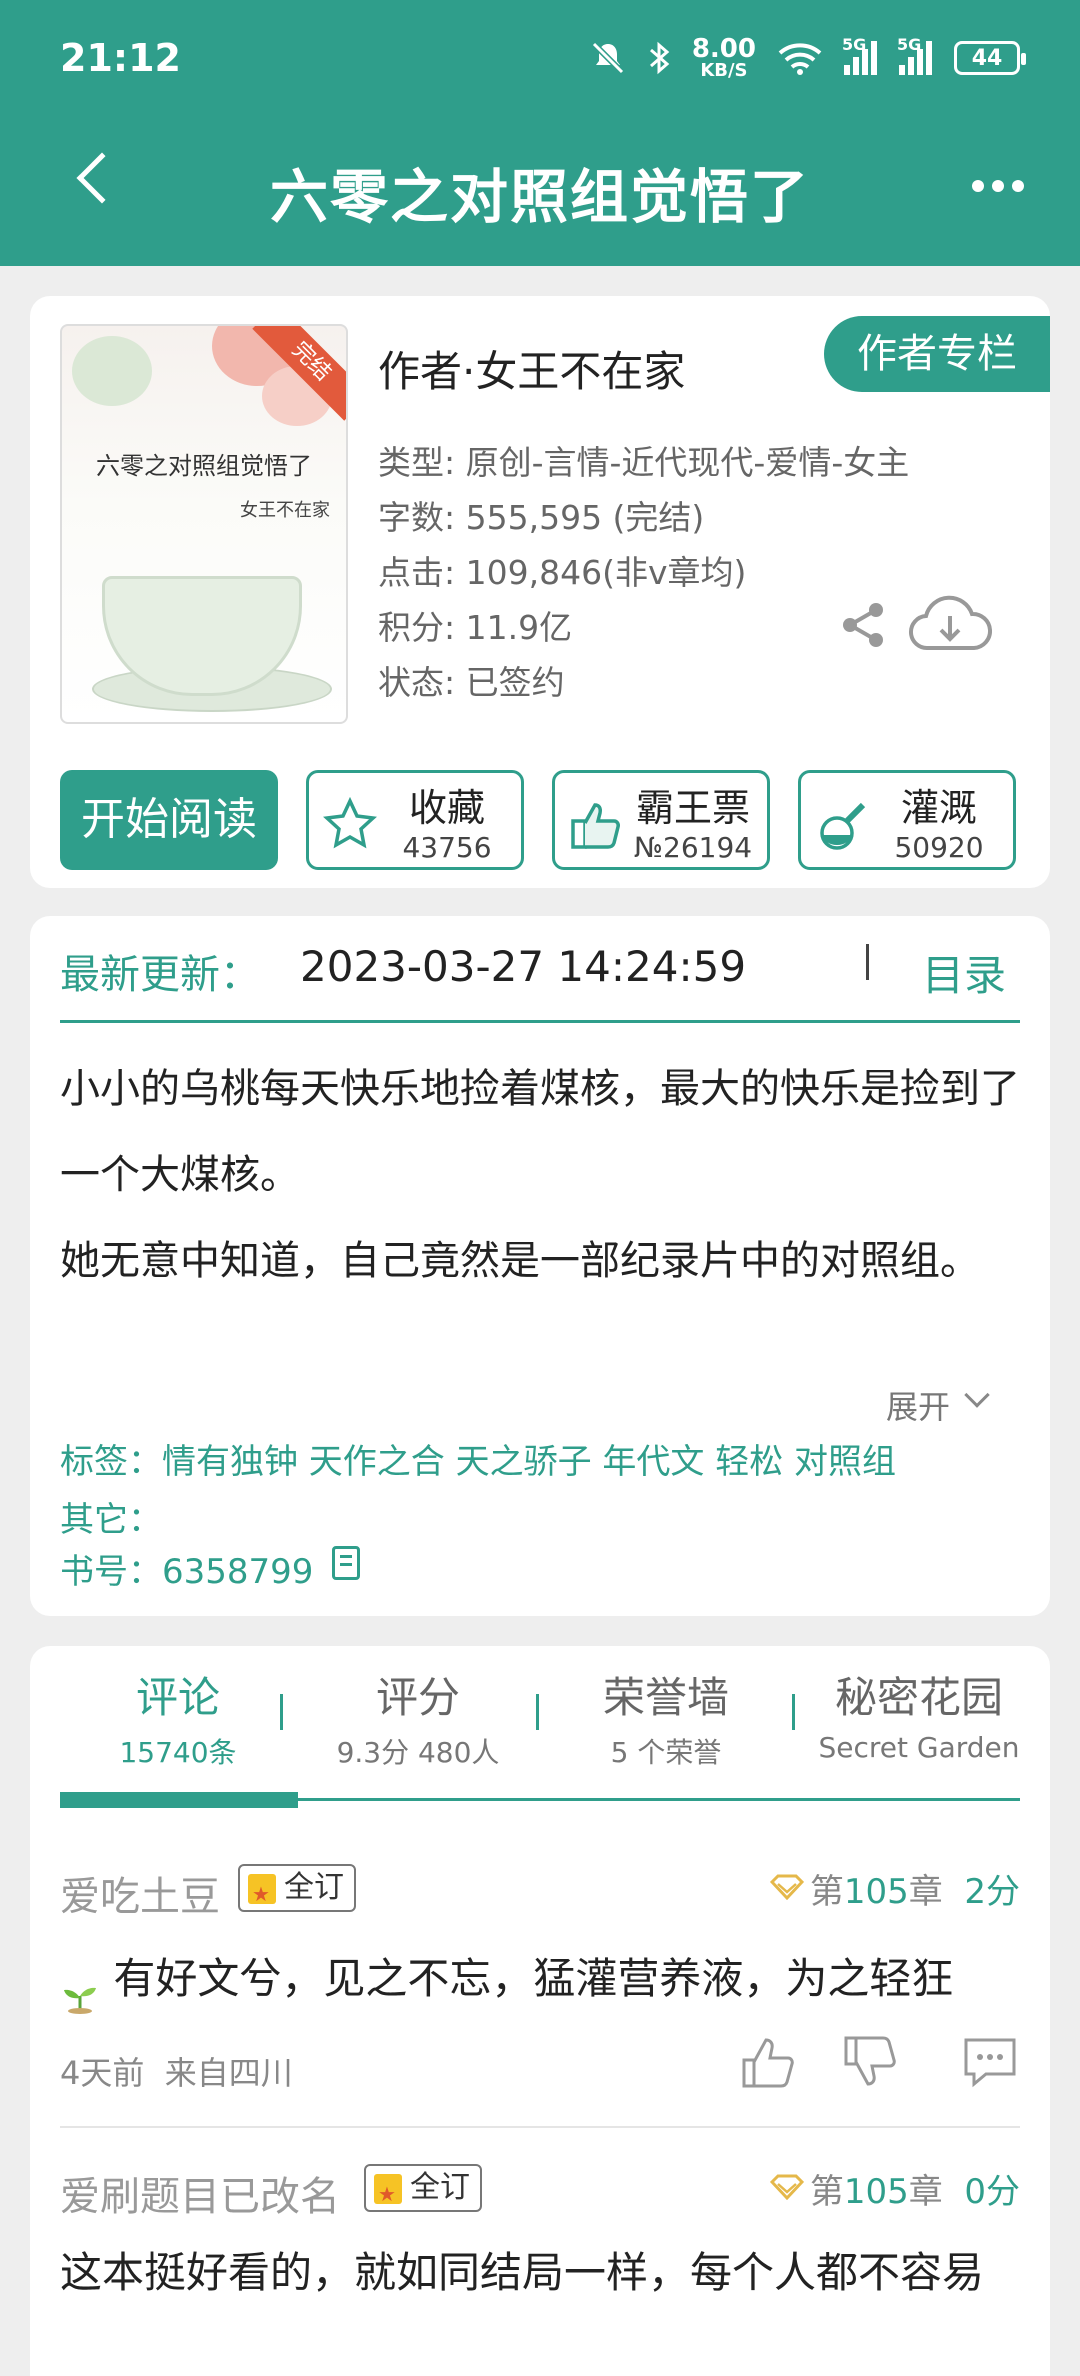 Image resolution: width=1080 pixels, height=2376 pixels. I want to click on active-tab-indicator, so click(179, 1800).